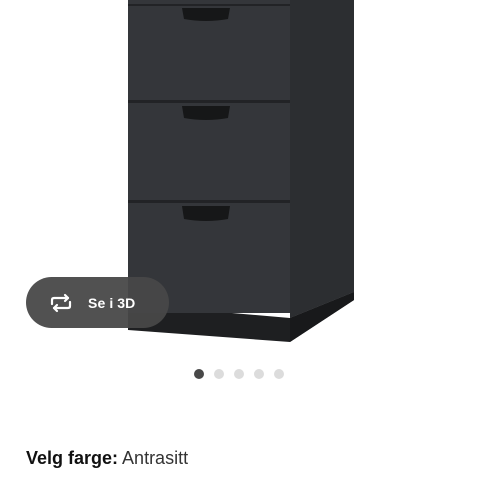 The image size is (480, 480). I want to click on dresser-side-panel, so click(322, 159).